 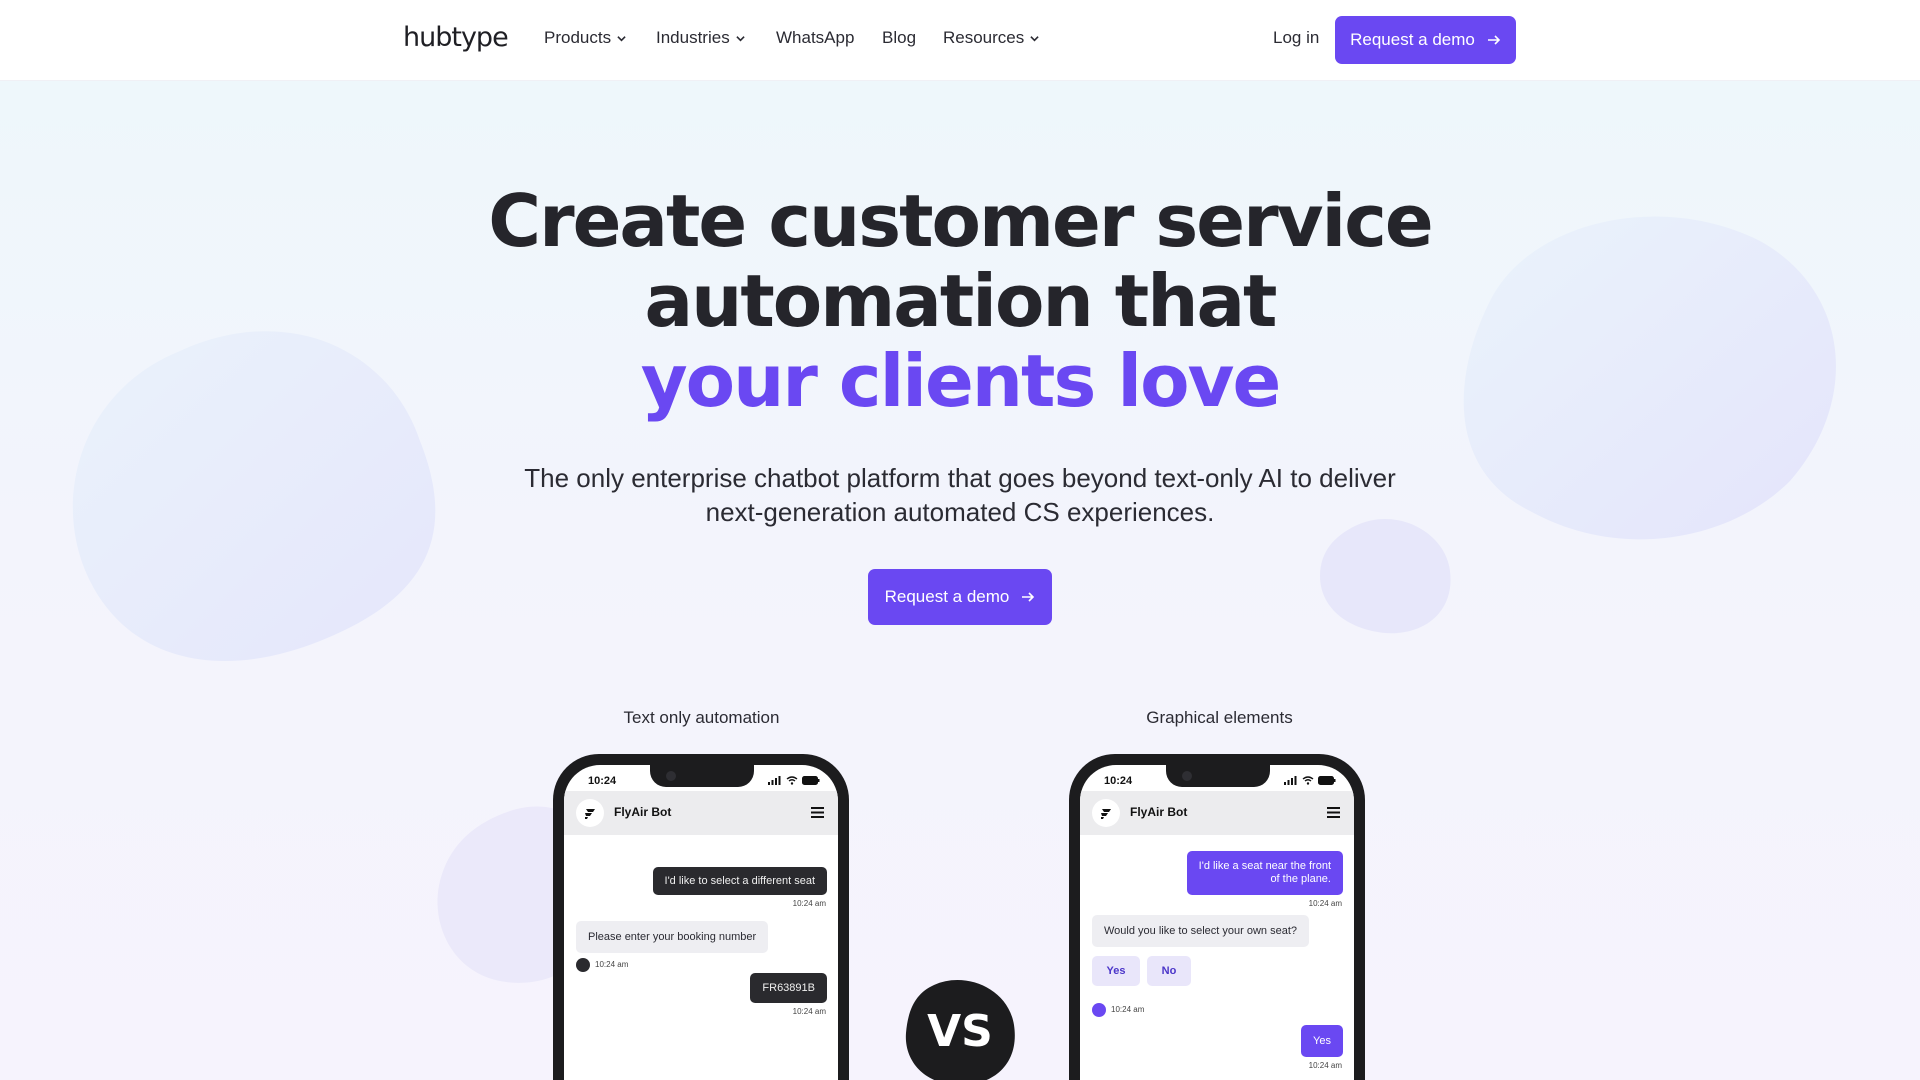 What do you see at coordinates (1296, 38) in the screenshot?
I see `login-link: Log in` at bounding box center [1296, 38].